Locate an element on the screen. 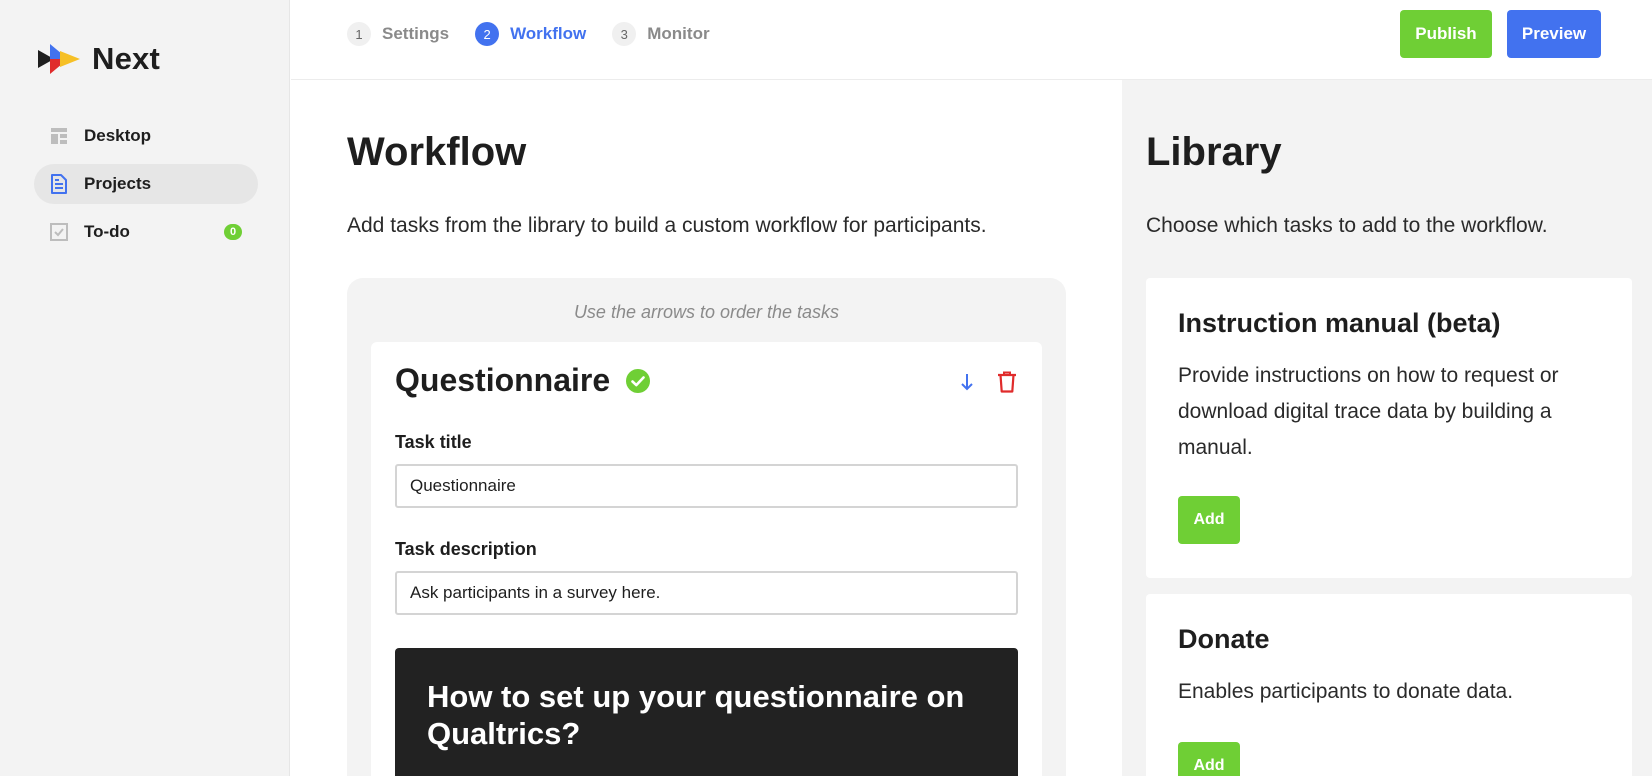  todo-count-badge: 0 is located at coordinates (233, 232).